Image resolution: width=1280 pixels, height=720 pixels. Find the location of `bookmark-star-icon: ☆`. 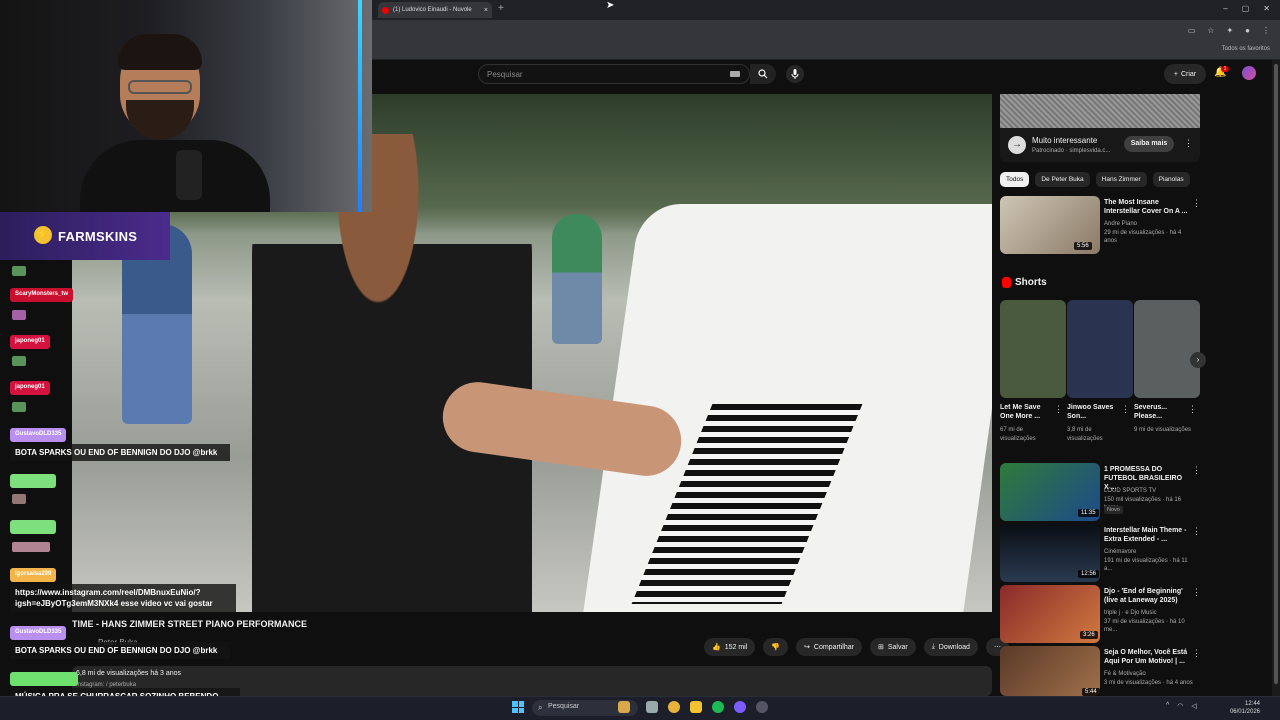

bookmark-star-icon: ☆ is located at coordinates (1210, 30).